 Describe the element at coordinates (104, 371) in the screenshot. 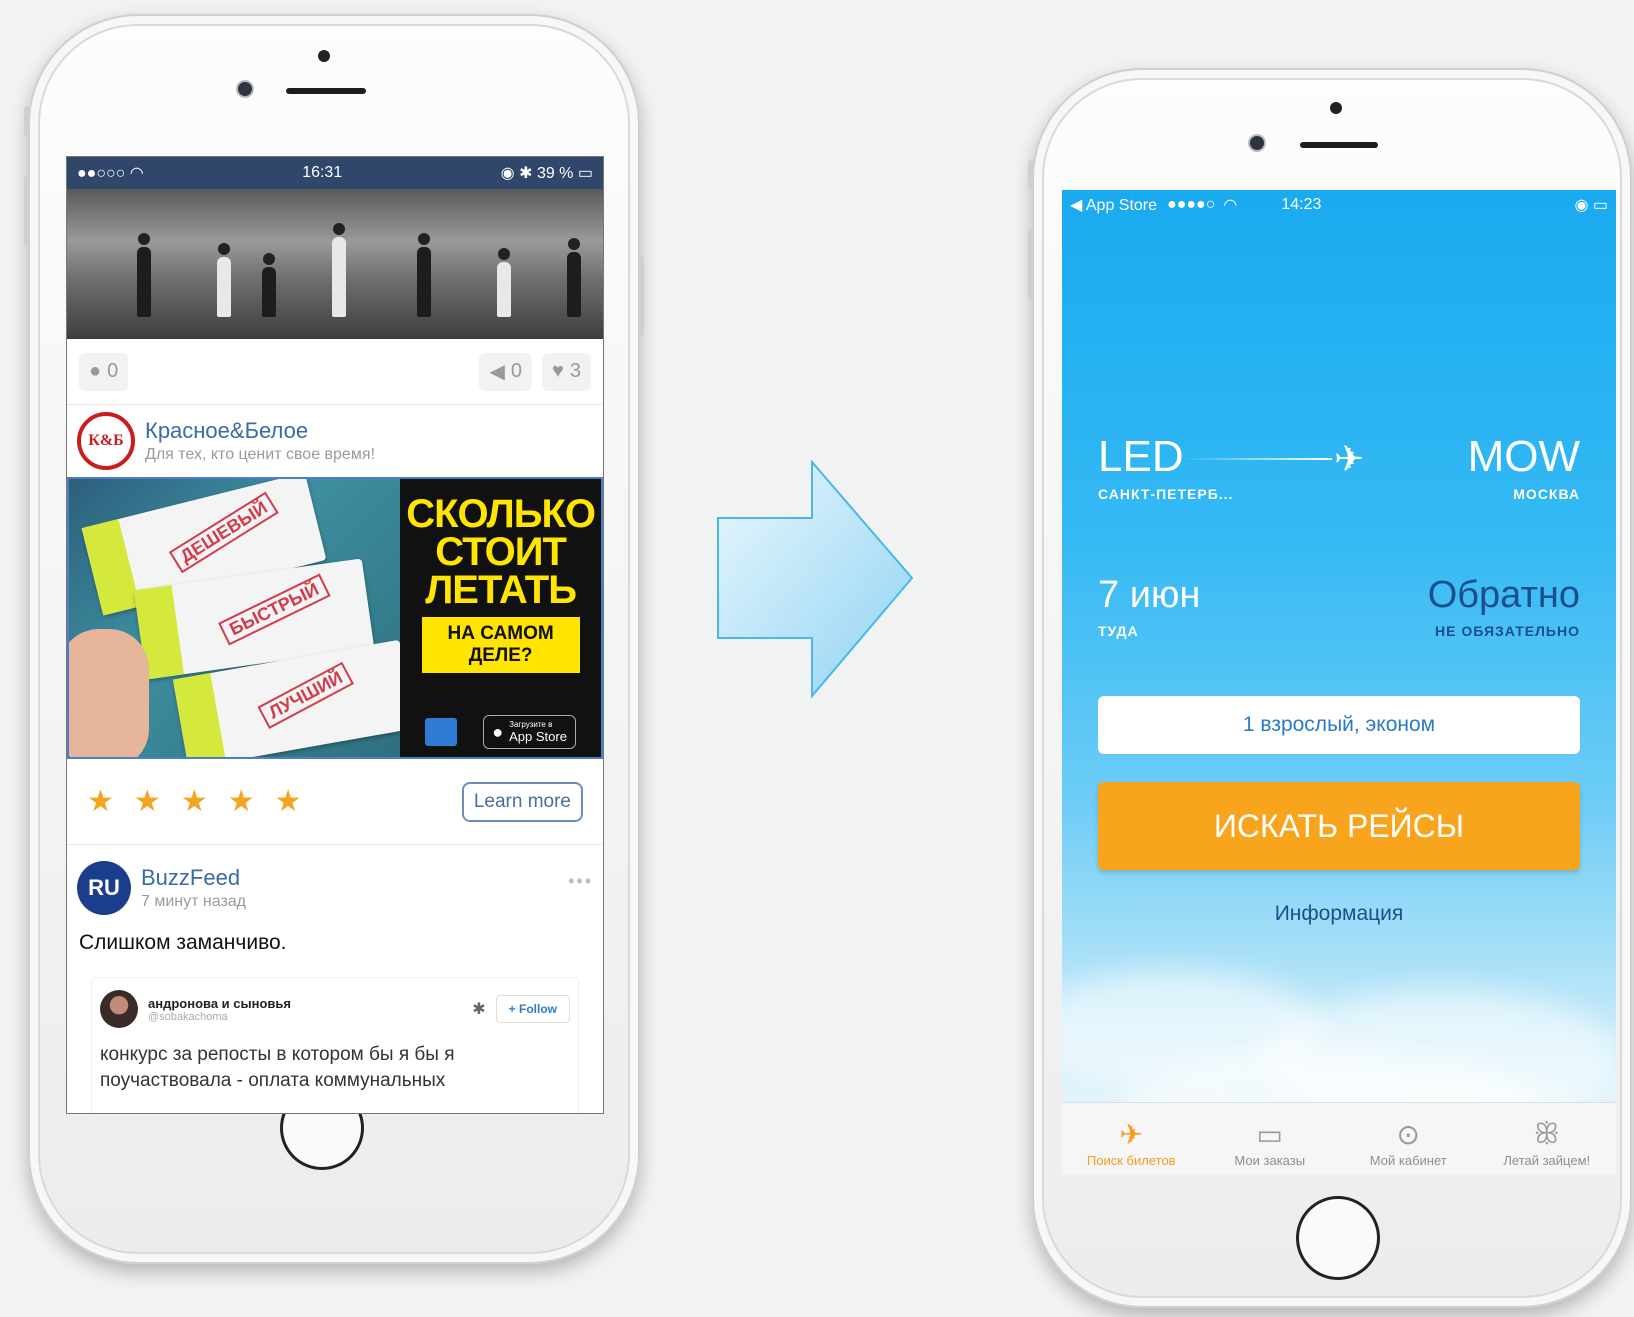

I see `comment-button: ● 0` at that location.